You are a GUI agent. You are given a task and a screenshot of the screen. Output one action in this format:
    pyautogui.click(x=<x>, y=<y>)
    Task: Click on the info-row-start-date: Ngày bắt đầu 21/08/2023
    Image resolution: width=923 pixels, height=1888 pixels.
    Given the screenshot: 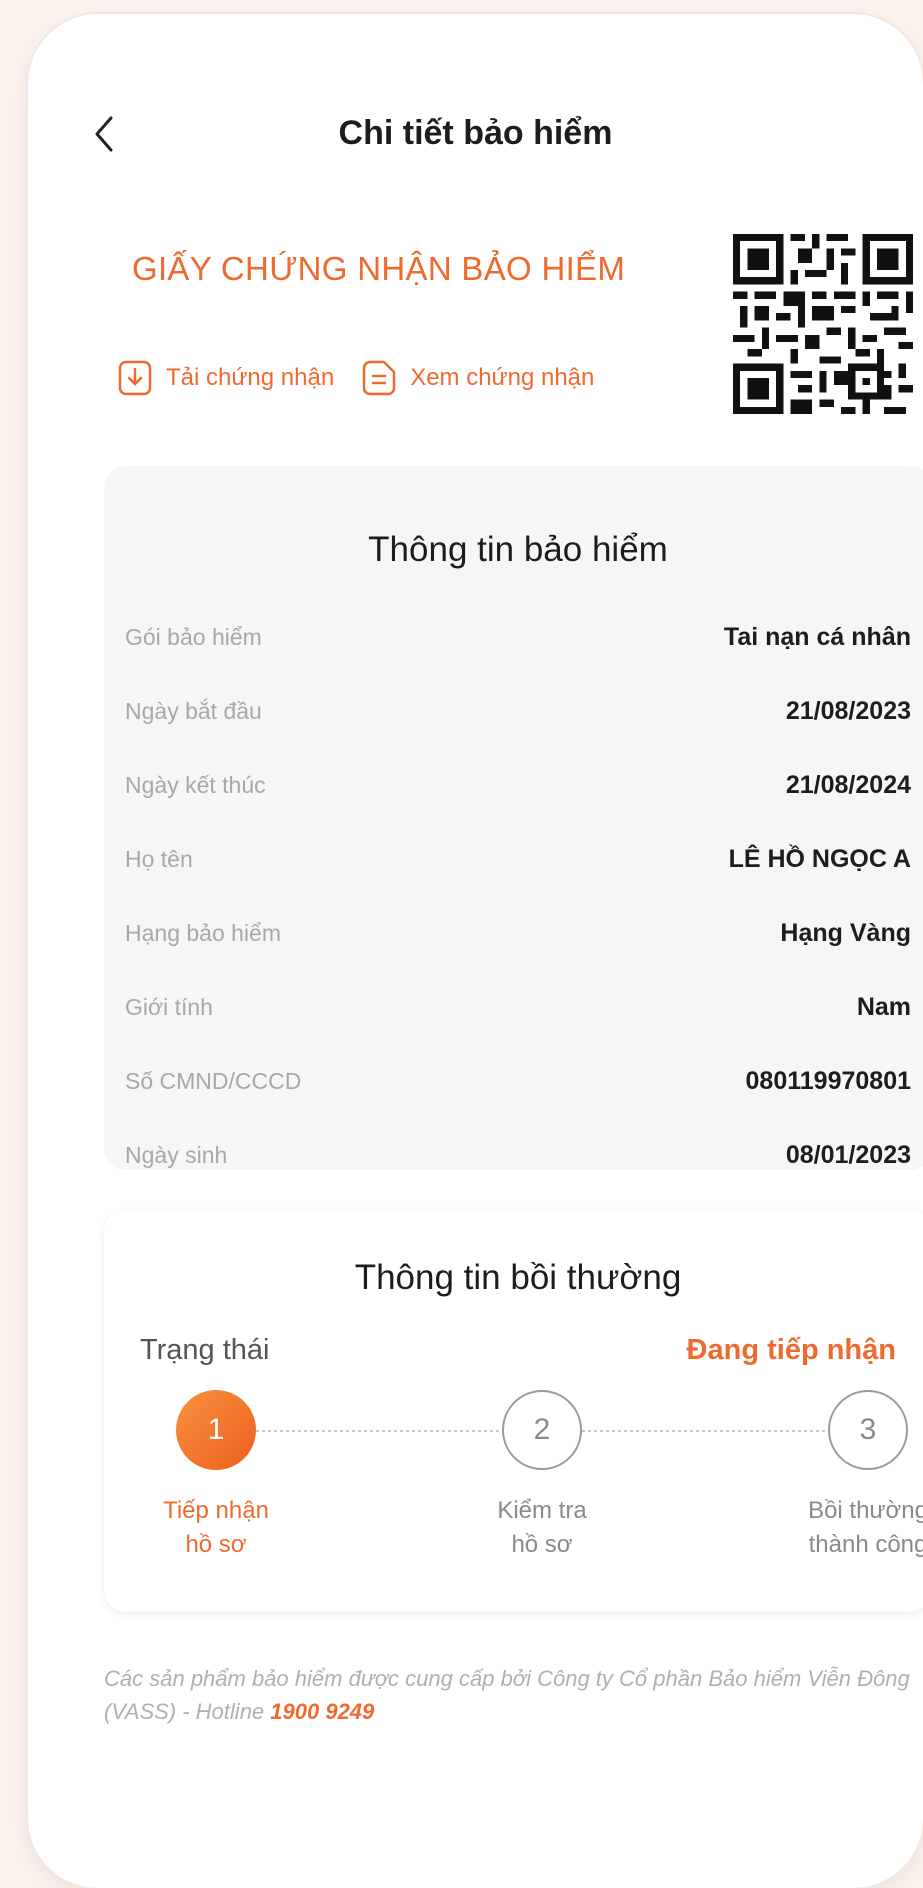 What is the action you would take?
    pyautogui.click(x=513, y=711)
    